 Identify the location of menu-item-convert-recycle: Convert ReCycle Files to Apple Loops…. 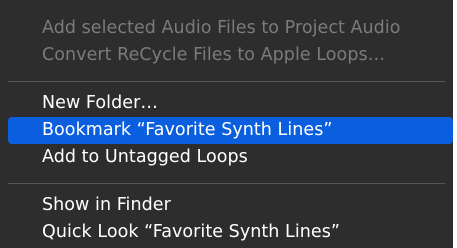
(214, 55).